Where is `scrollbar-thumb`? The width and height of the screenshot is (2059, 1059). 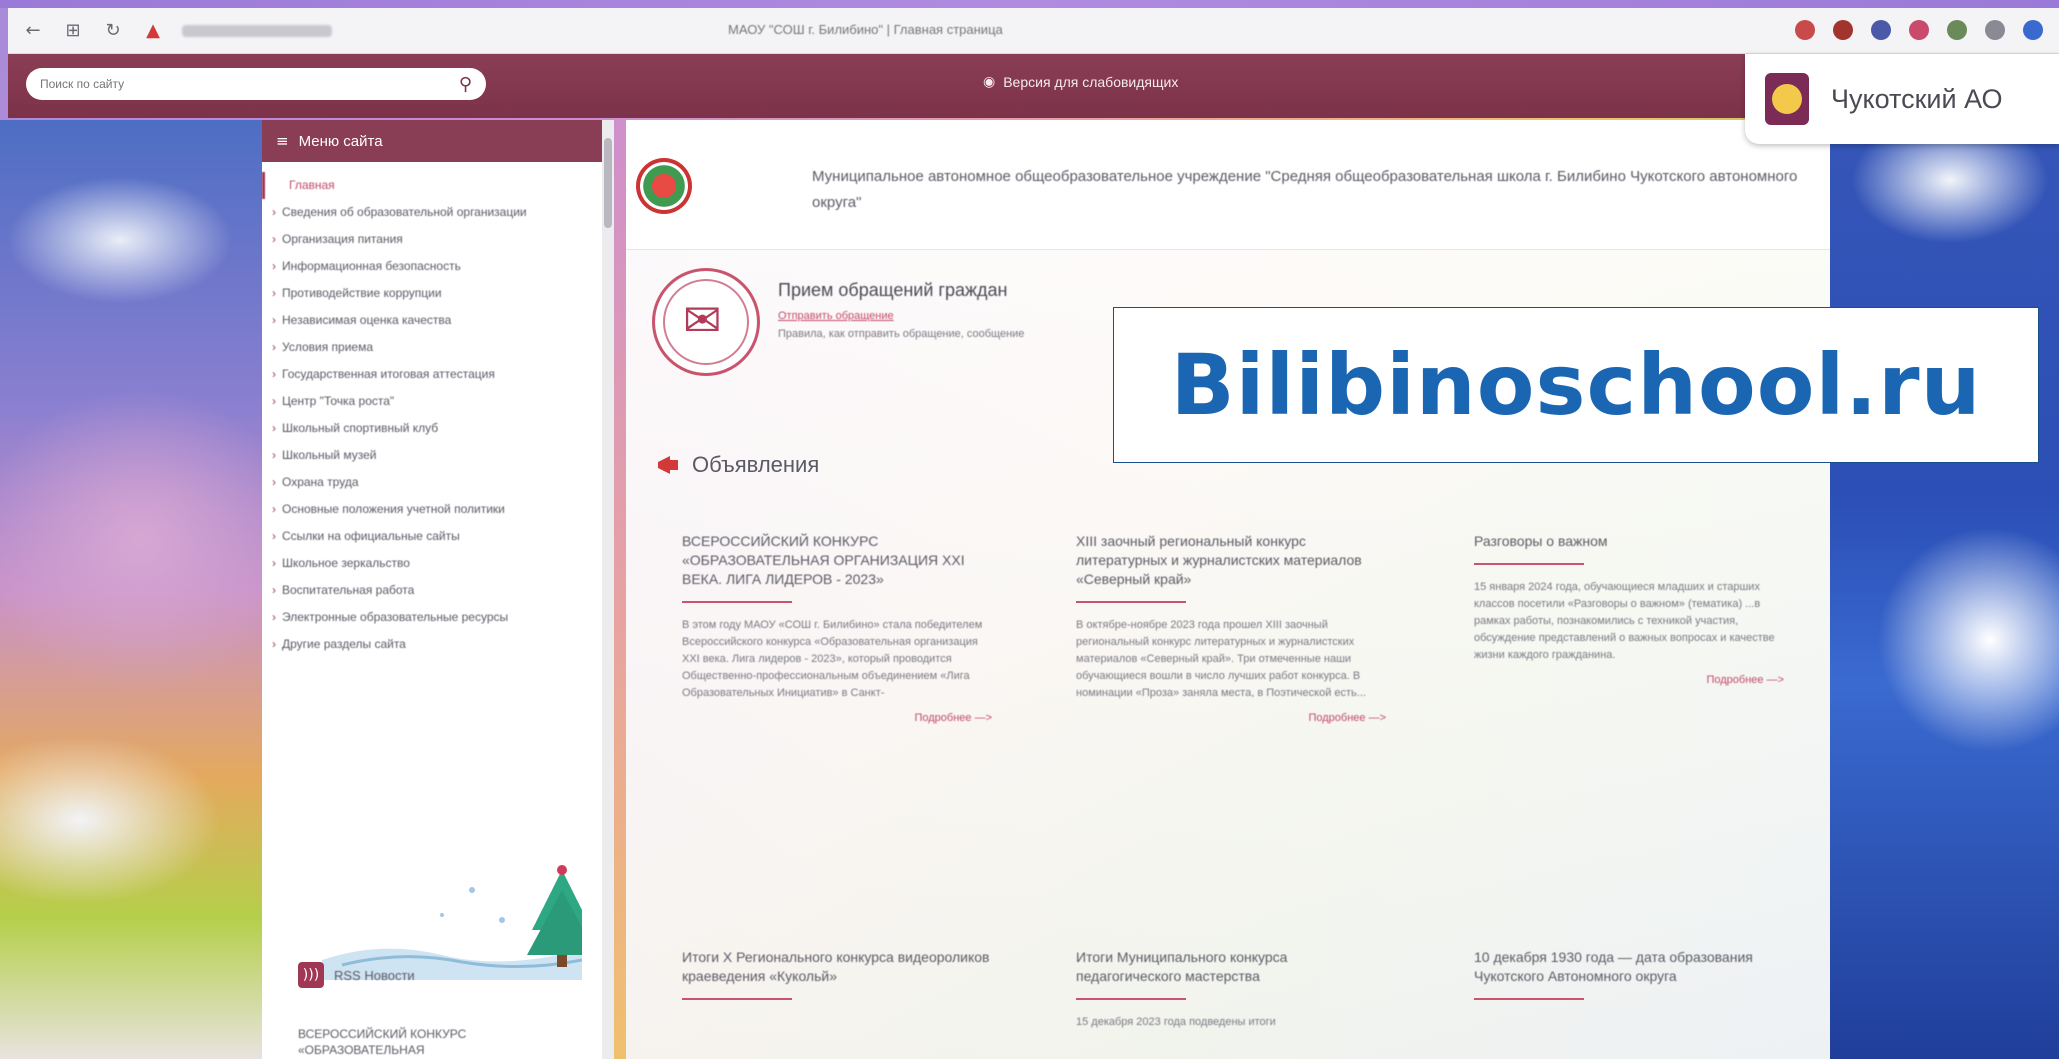
scrollbar-thumb is located at coordinates (608, 183).